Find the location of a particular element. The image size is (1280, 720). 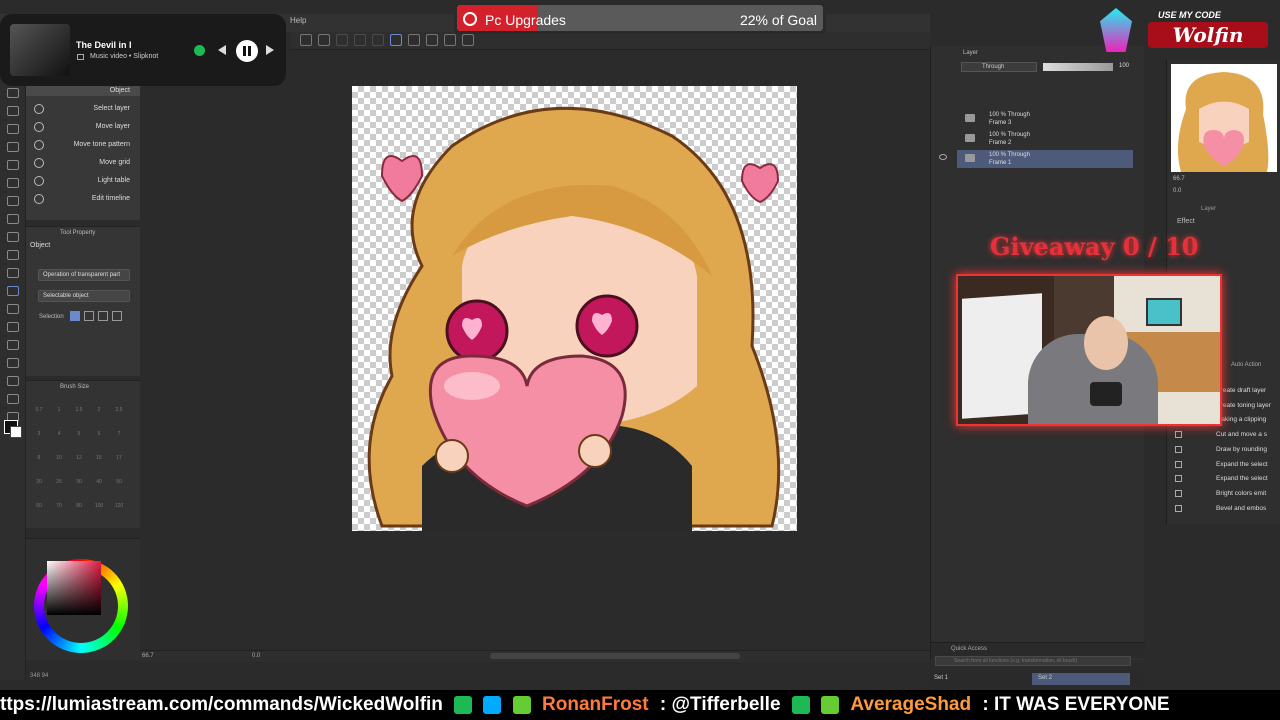

blend-tool-icon is located at coordinates (13, 183).